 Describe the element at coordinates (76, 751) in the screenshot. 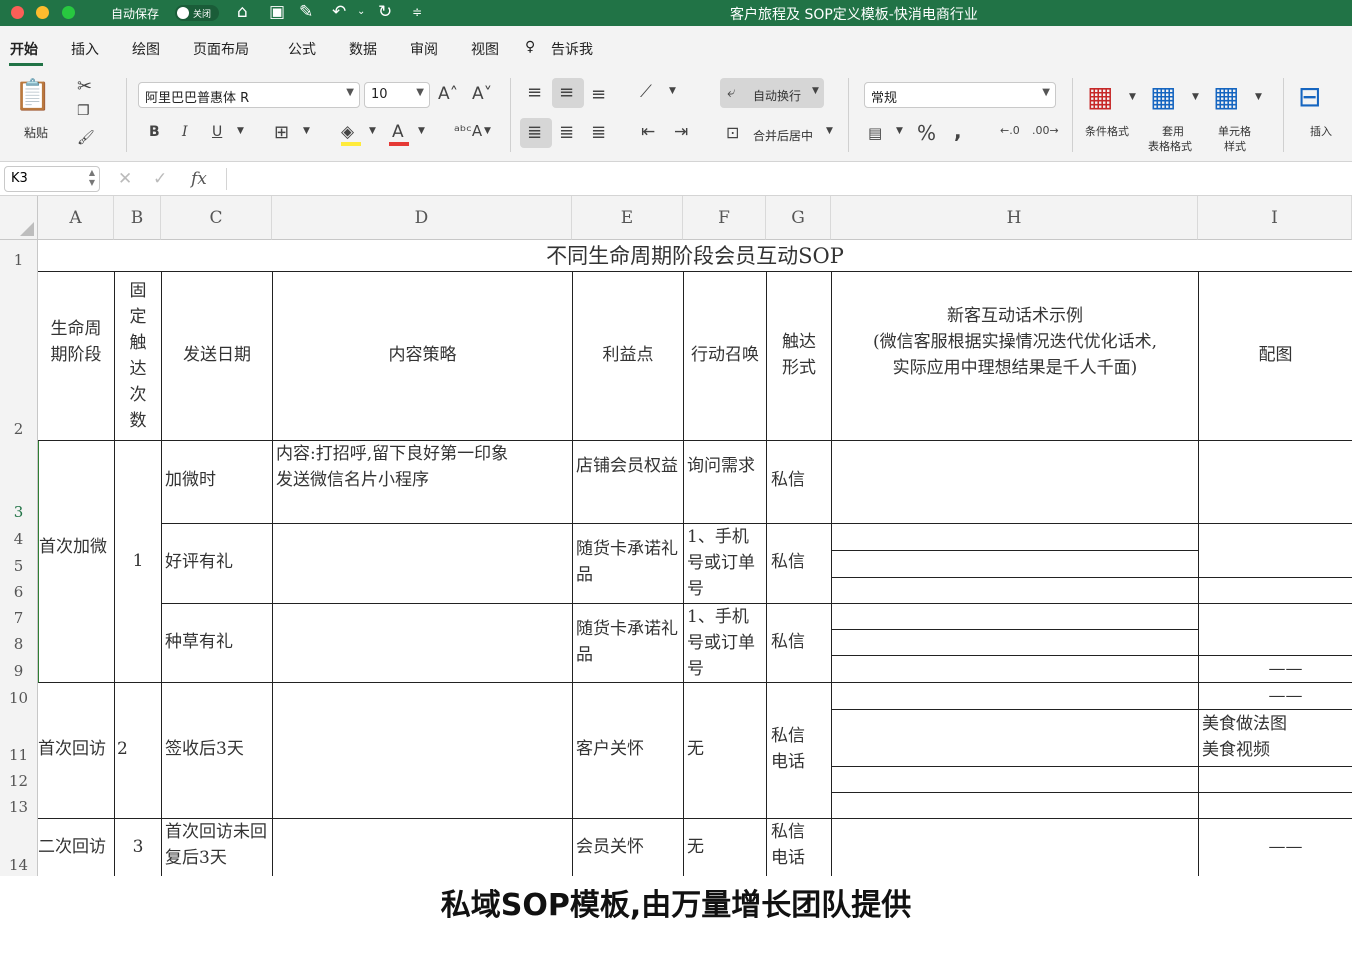

I see `stage-first-revisit: 首次回访` at that location.